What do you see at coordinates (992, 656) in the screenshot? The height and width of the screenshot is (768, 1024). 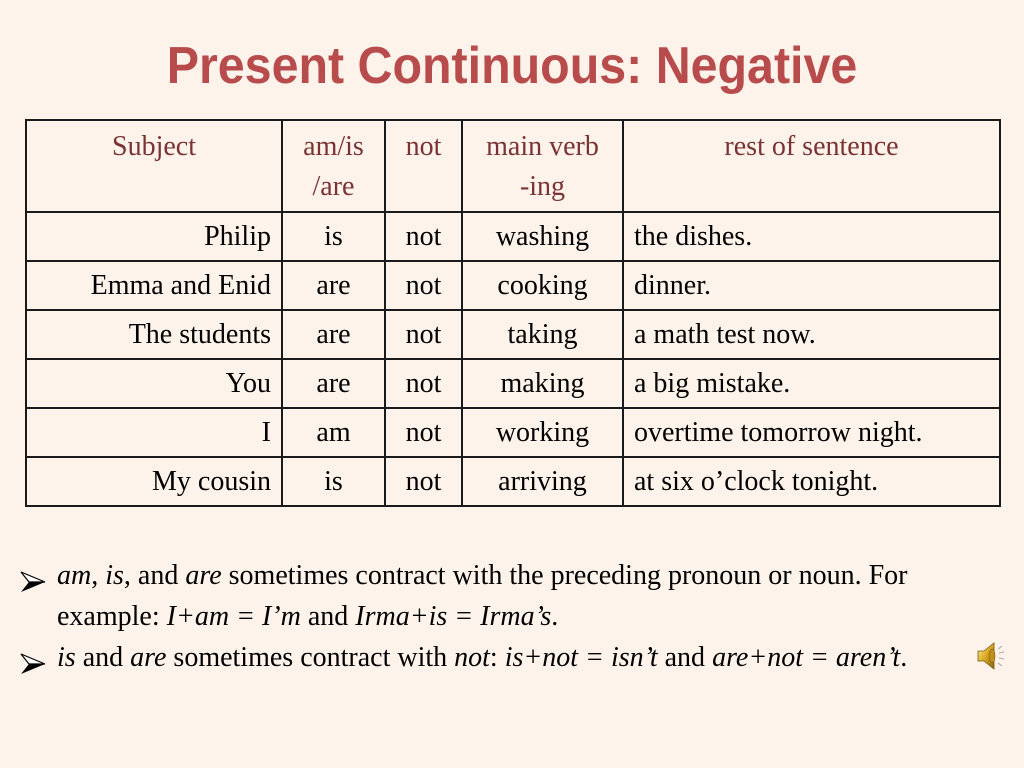 I see `speaker-audio-icon` at bounding box center [992, 656].